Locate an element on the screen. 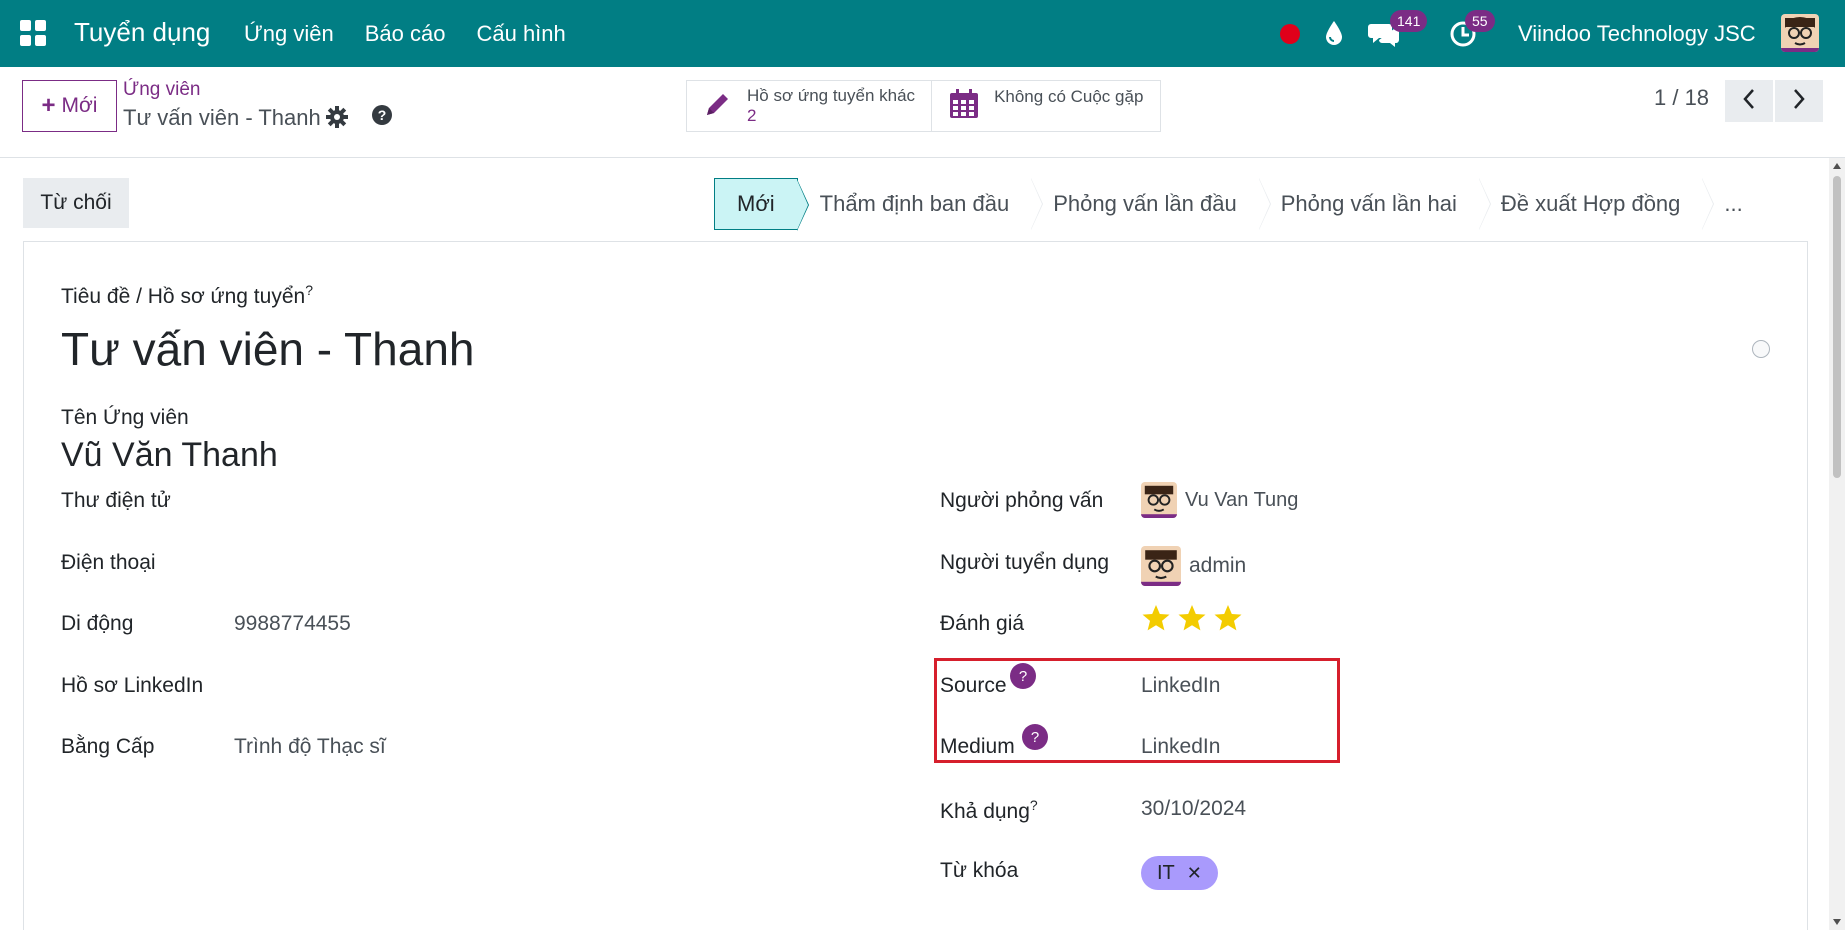 The image size is (1845, 930). recruiter-label: Người tuyển dụng is located at coordinates (1025, 562).